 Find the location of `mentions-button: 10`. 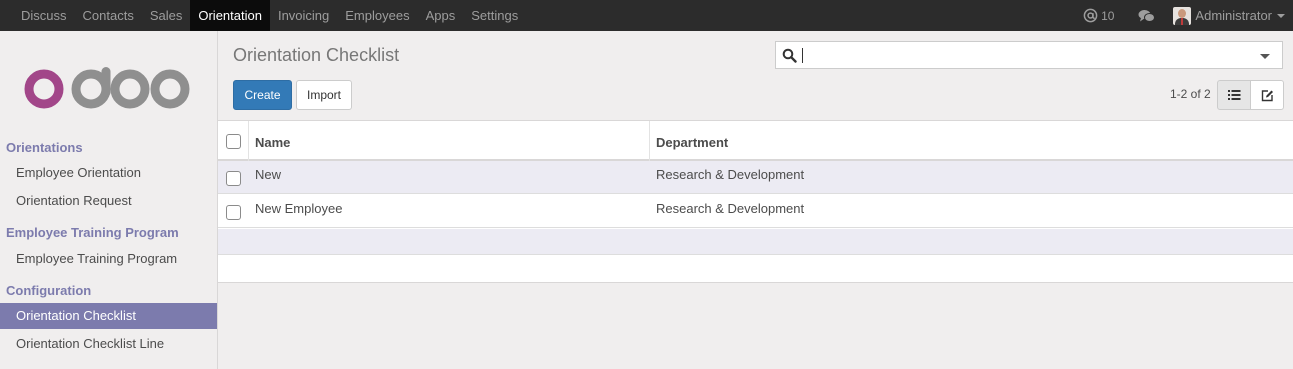

mentions-button: 10 is located at coordinates (1098, 15).